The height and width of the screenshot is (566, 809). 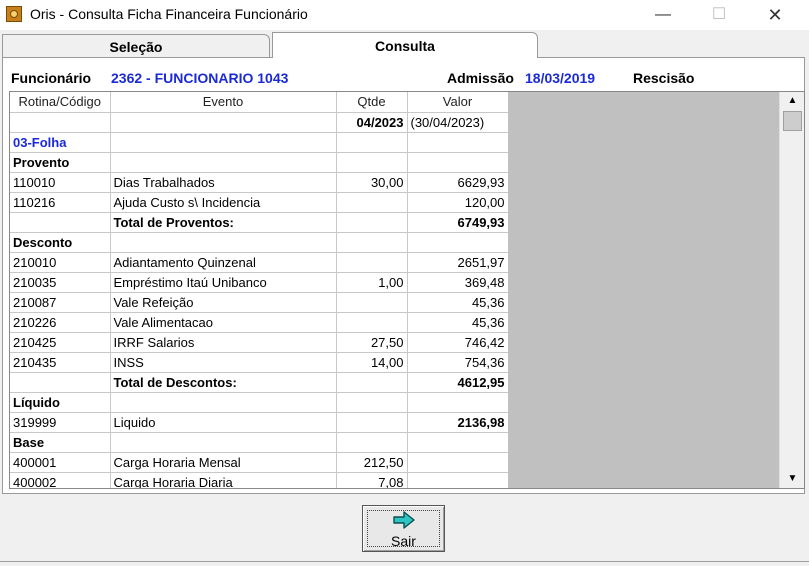 What do you see at coordinates (372, 282) in the screenshot?
I see `qtde-cell: 1,00` at bounding box center [372, 282].